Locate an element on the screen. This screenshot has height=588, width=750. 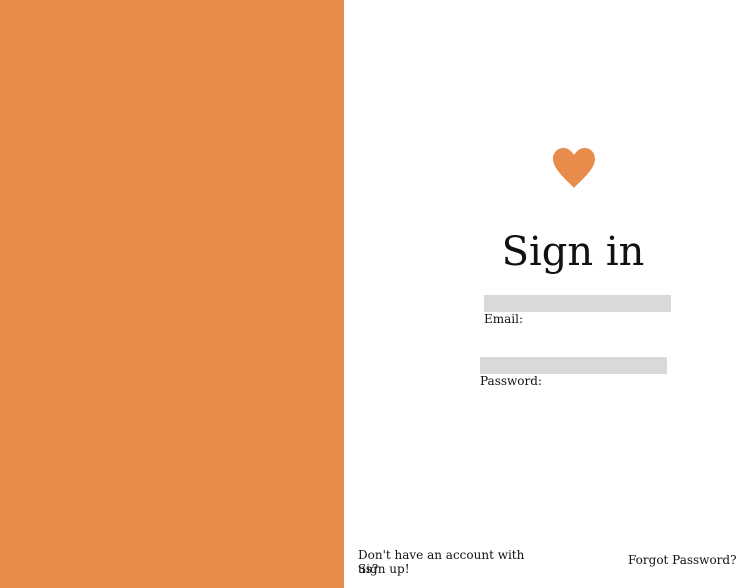
password-label: Password: is located at coordinates (511, 381).